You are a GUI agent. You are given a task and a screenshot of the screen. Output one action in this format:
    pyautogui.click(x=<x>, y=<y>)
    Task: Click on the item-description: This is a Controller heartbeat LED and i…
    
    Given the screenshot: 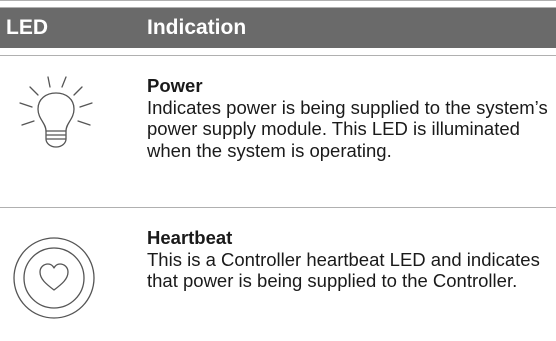 What is the action you would take?
    pyautogui.click(x=343, y=270)
    